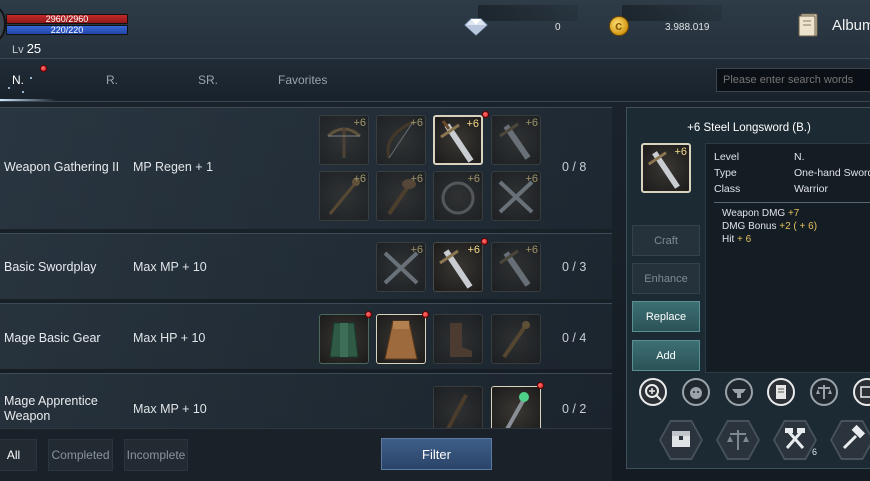  Describe the element at coordinates (574, 409) in the screenshot. I see `collection-progress: 0 / 2` at that location.